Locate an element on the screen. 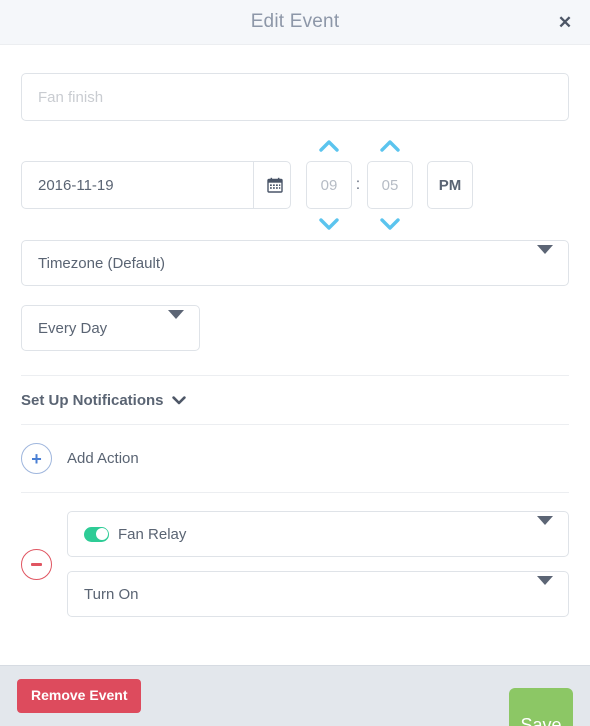 The height and width of the screenshot is (726, 590). close-icon: ✕ is located at coordinates (565, 22).